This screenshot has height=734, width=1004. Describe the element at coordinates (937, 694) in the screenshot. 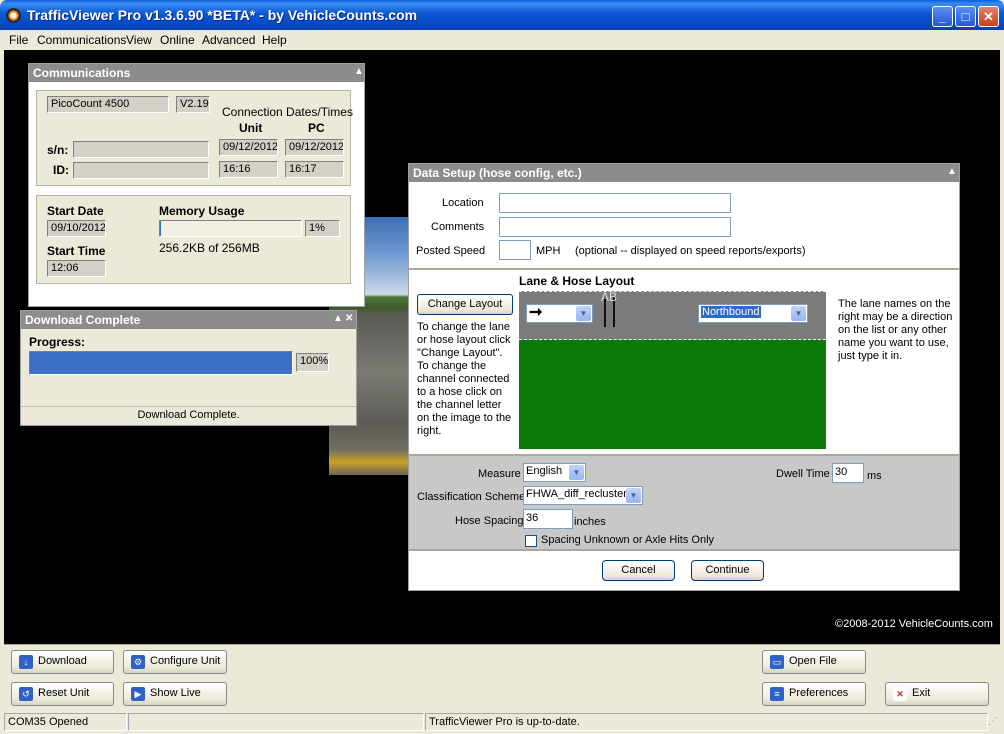

I see `exit-button: ✕ Exit` at that location.